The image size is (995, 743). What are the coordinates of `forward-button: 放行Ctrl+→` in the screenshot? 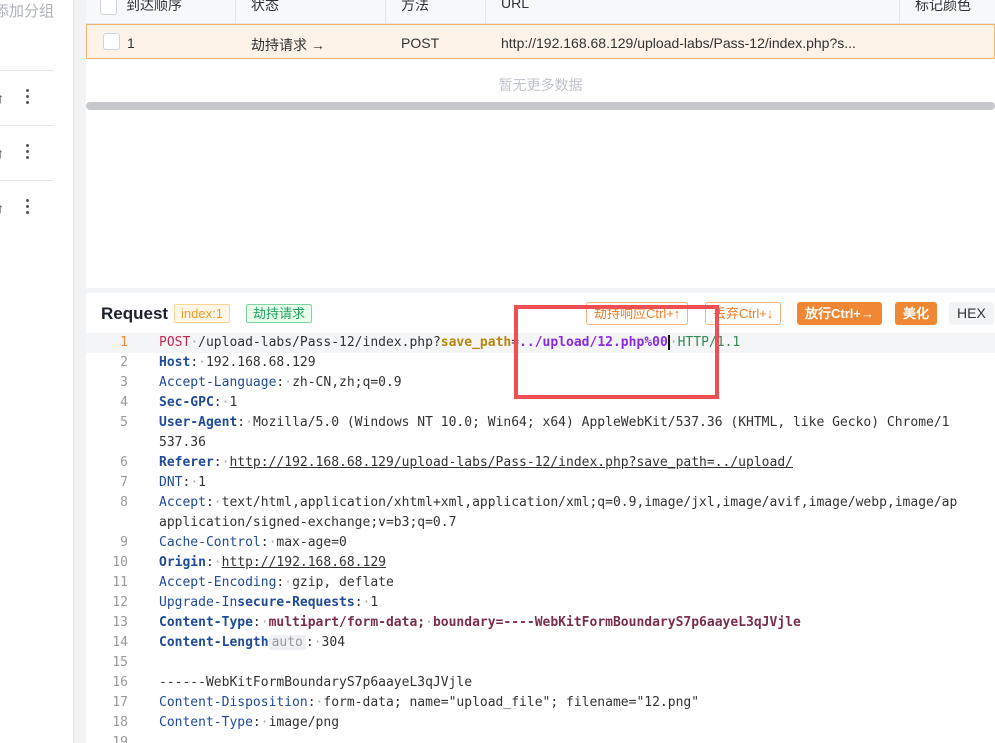 It's located at (839, 313).